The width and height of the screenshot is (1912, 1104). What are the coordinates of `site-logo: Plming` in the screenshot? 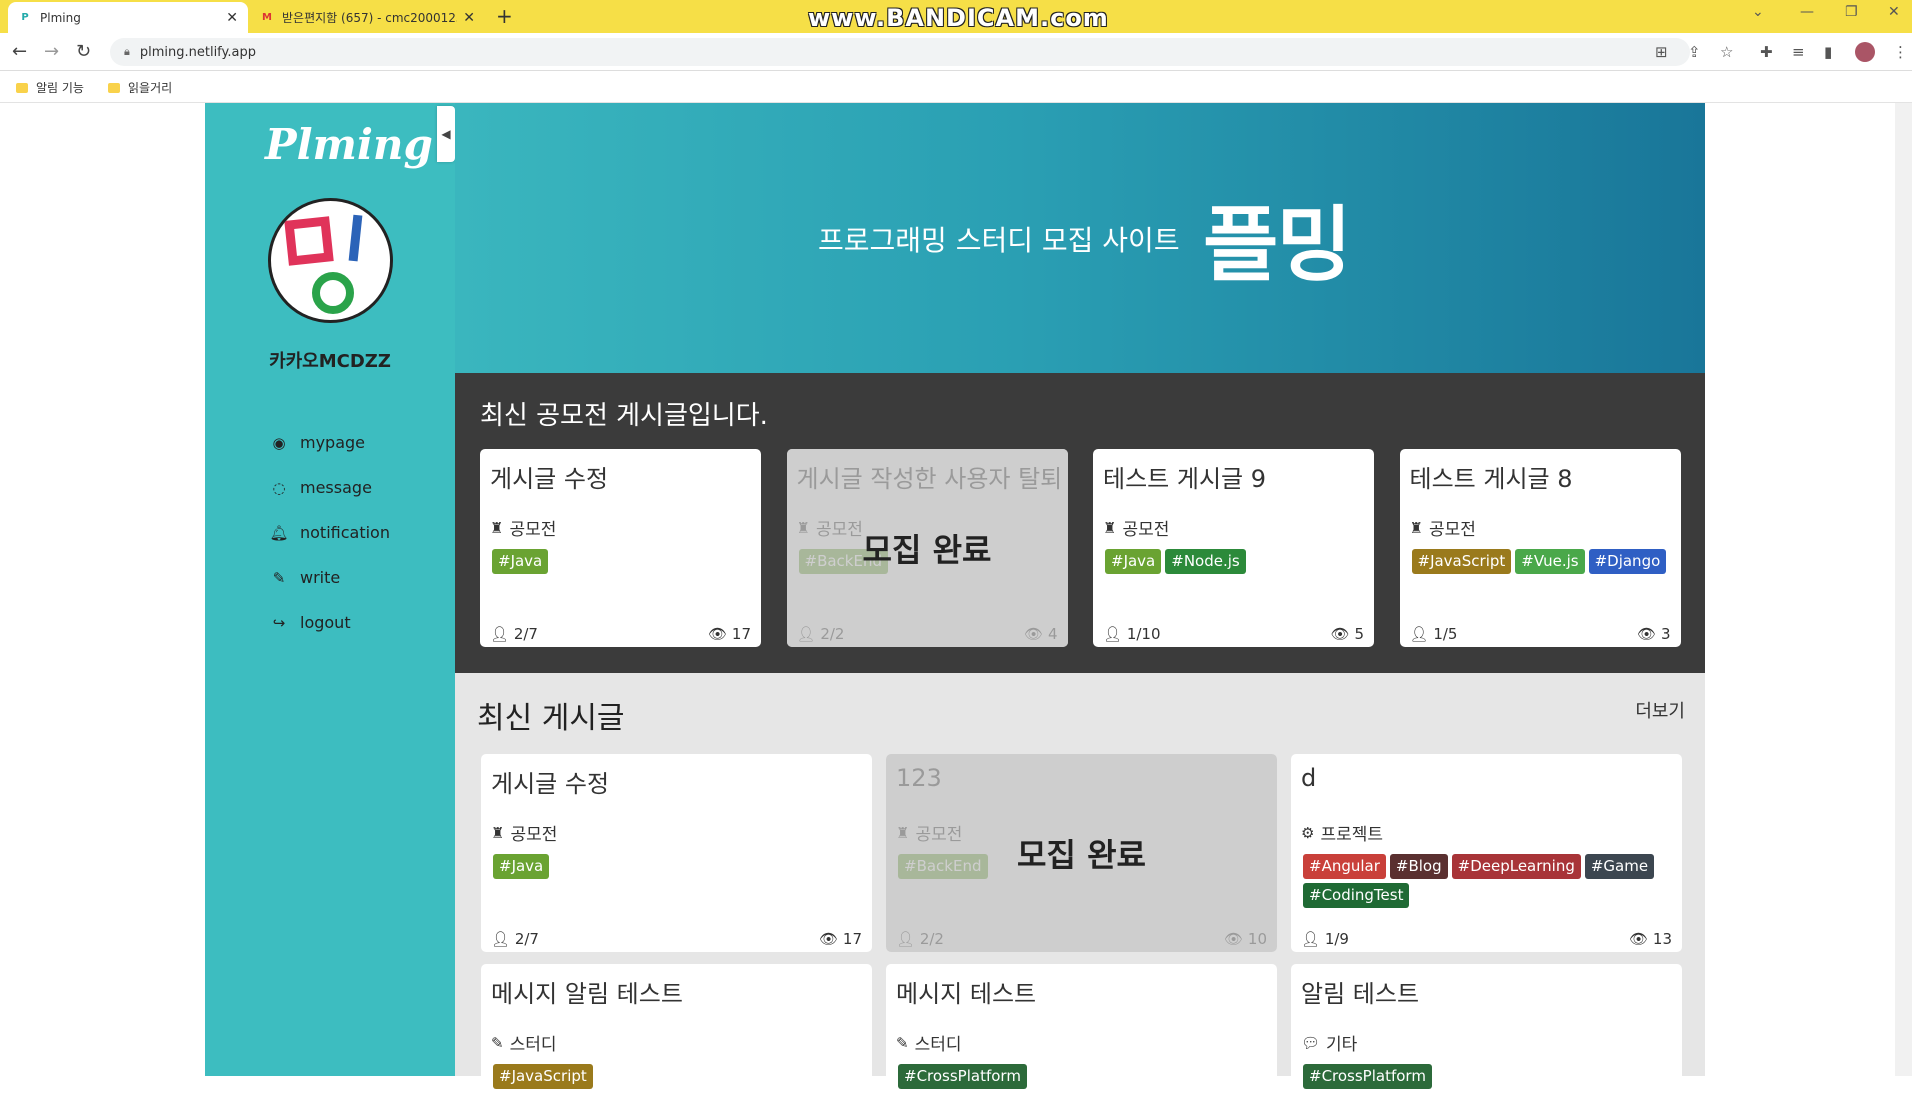 It's located at (349, 144).